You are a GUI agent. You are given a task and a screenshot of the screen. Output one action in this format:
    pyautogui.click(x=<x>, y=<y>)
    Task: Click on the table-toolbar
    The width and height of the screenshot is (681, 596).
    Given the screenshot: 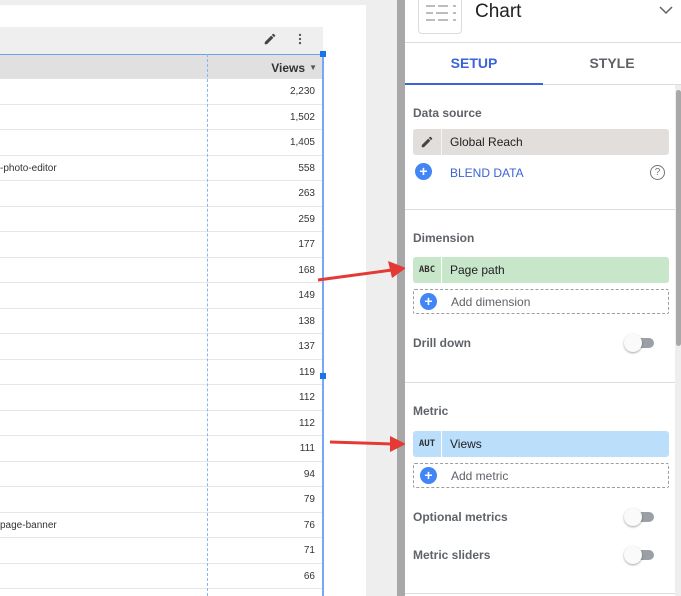 What is the action you would take?
    pyautogui.click(x=161, y=40)
    